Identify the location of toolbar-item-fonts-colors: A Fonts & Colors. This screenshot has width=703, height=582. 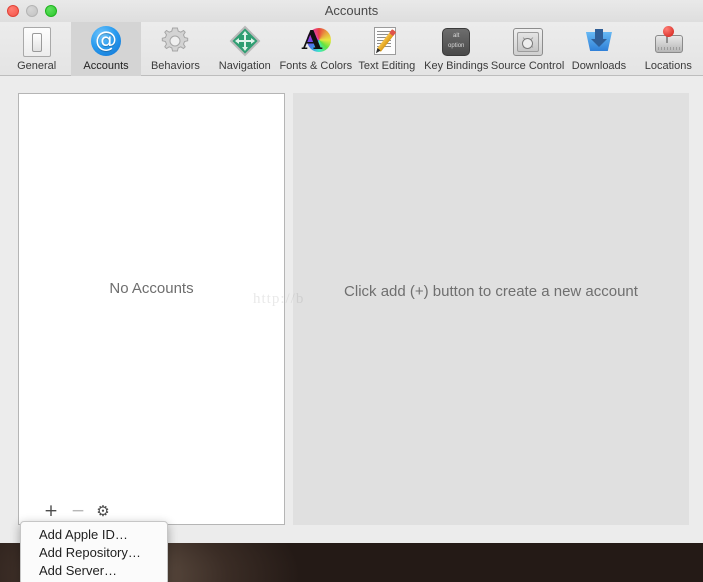
(315, 49).